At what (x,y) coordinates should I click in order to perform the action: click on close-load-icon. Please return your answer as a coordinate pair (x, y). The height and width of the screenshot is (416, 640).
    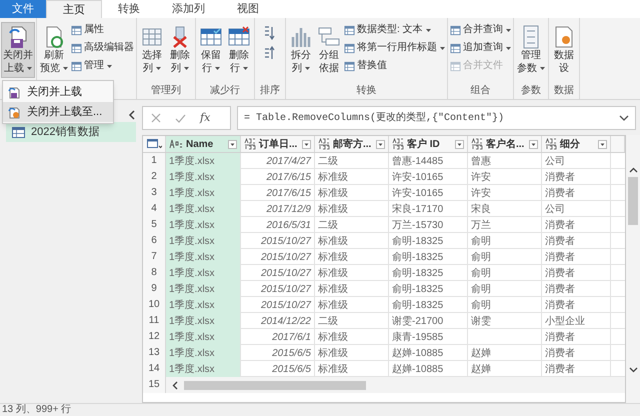
    Looking at the image, I should click on (14, 92).